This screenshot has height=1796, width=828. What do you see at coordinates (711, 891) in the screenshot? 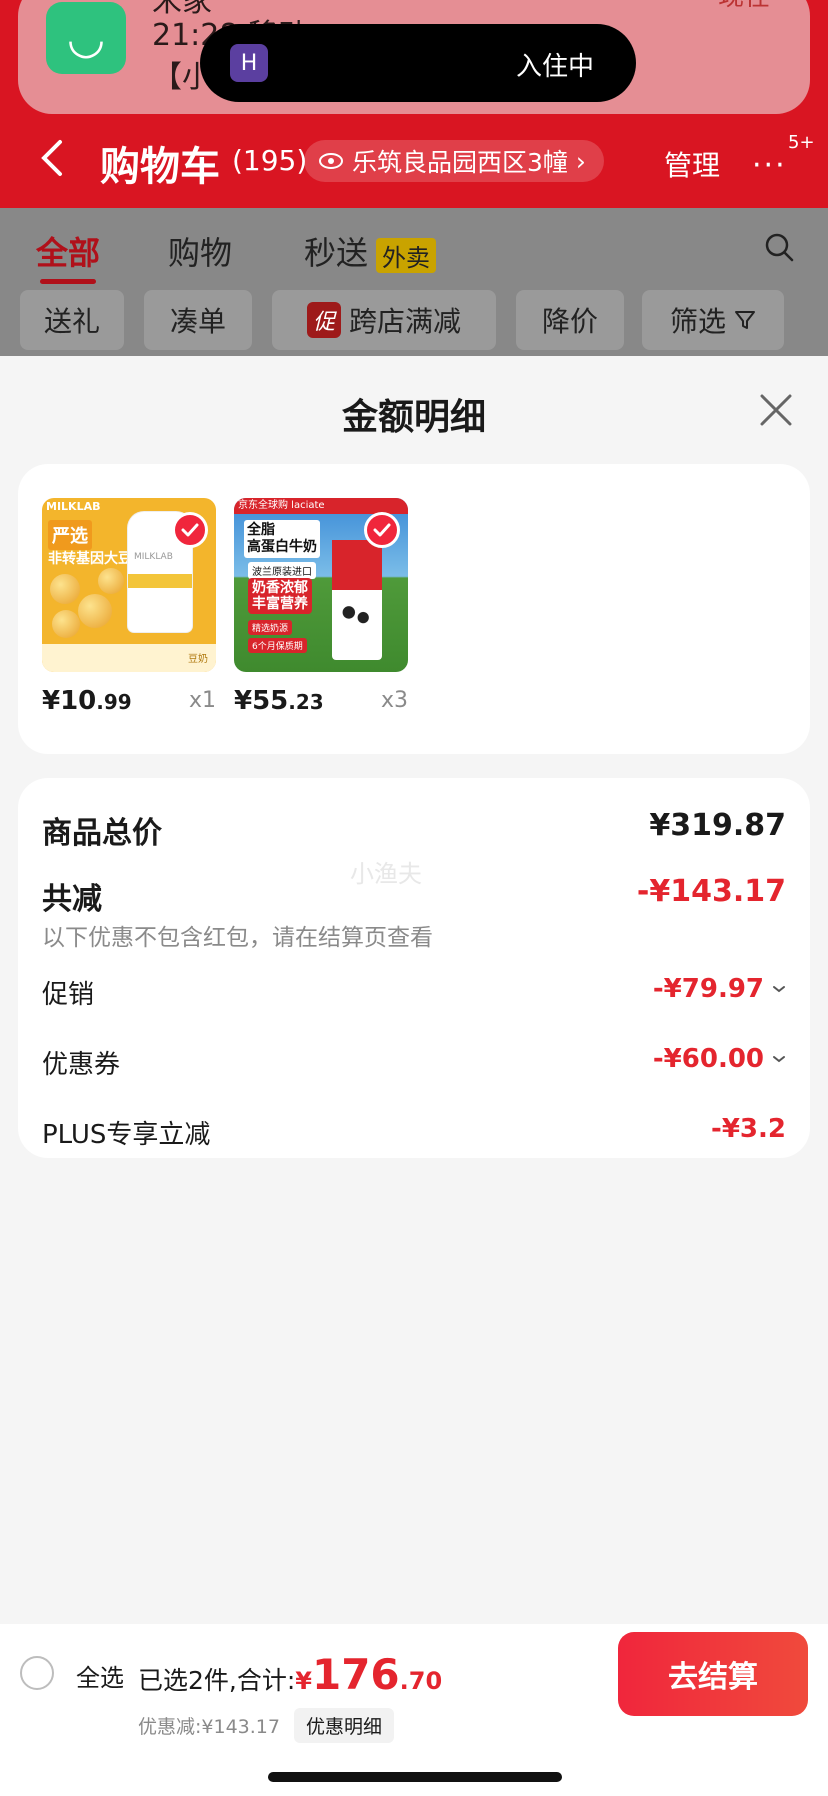
I see `reduce-value: -¥143.17` at bounding box center [711, 891].